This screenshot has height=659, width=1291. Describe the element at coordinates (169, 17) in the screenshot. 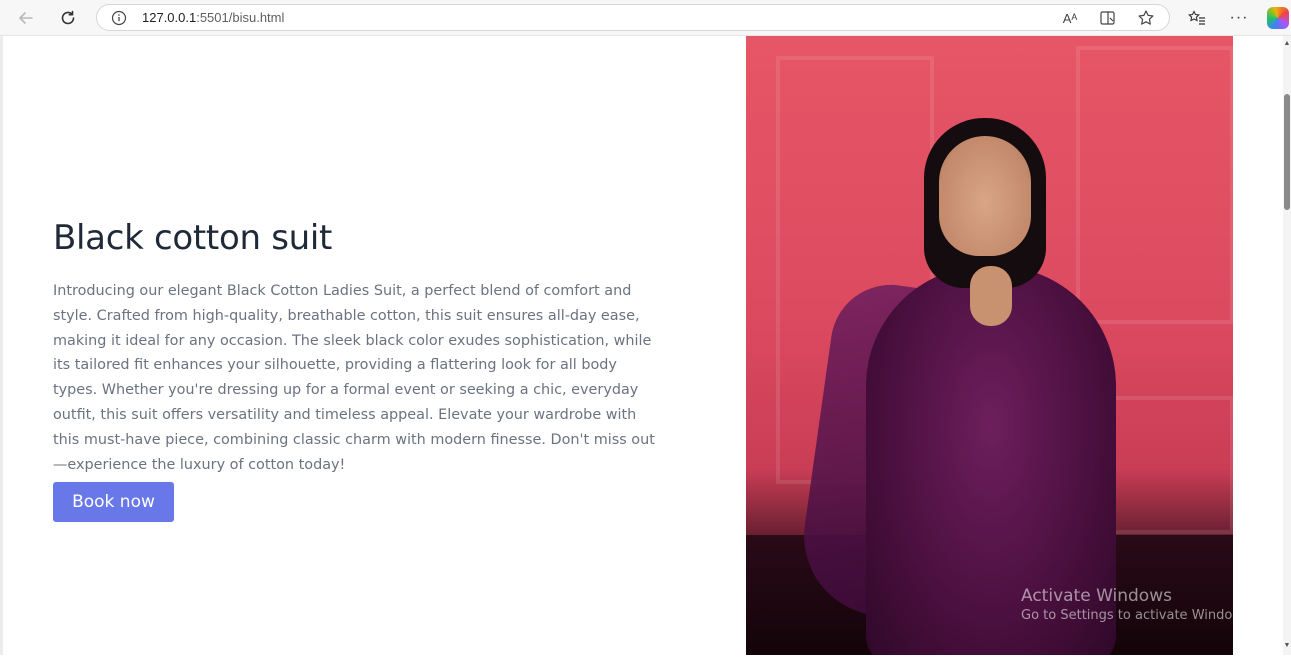

I see `url-host: 127.0.0.1` at that location.